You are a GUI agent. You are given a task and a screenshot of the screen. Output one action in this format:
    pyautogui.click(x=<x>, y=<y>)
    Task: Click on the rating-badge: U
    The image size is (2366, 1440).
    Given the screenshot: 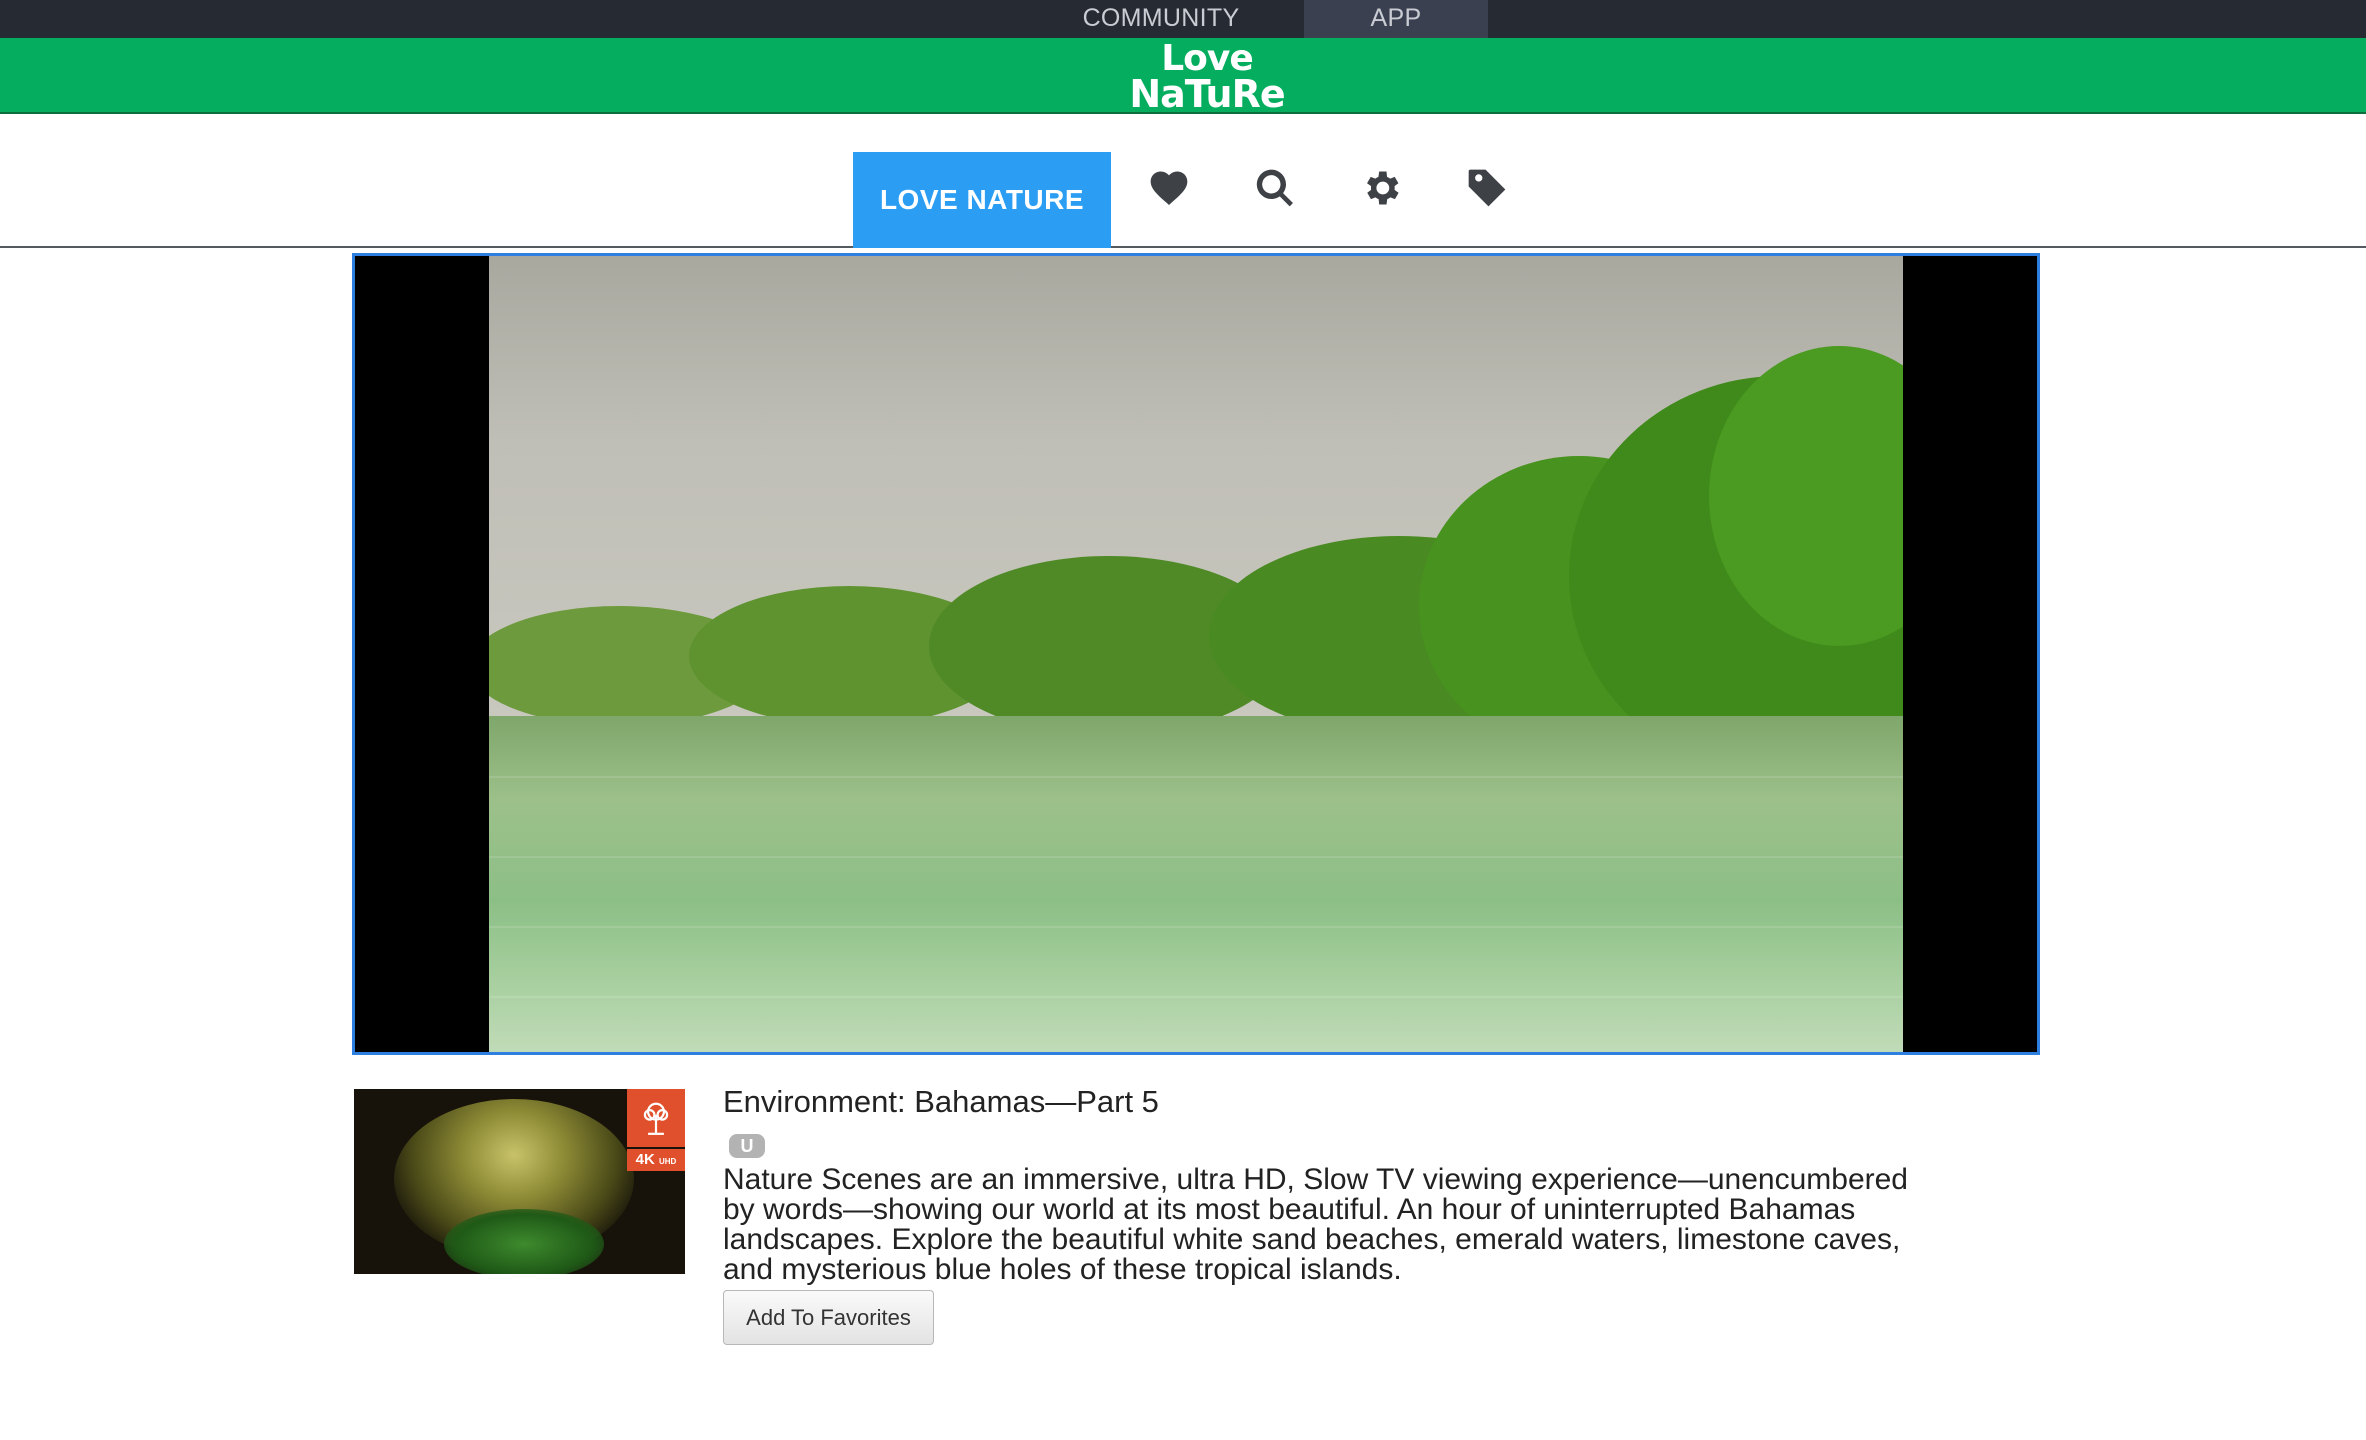 What is the action you would take?
    pyautogui.click(x=747, y=1146)
    